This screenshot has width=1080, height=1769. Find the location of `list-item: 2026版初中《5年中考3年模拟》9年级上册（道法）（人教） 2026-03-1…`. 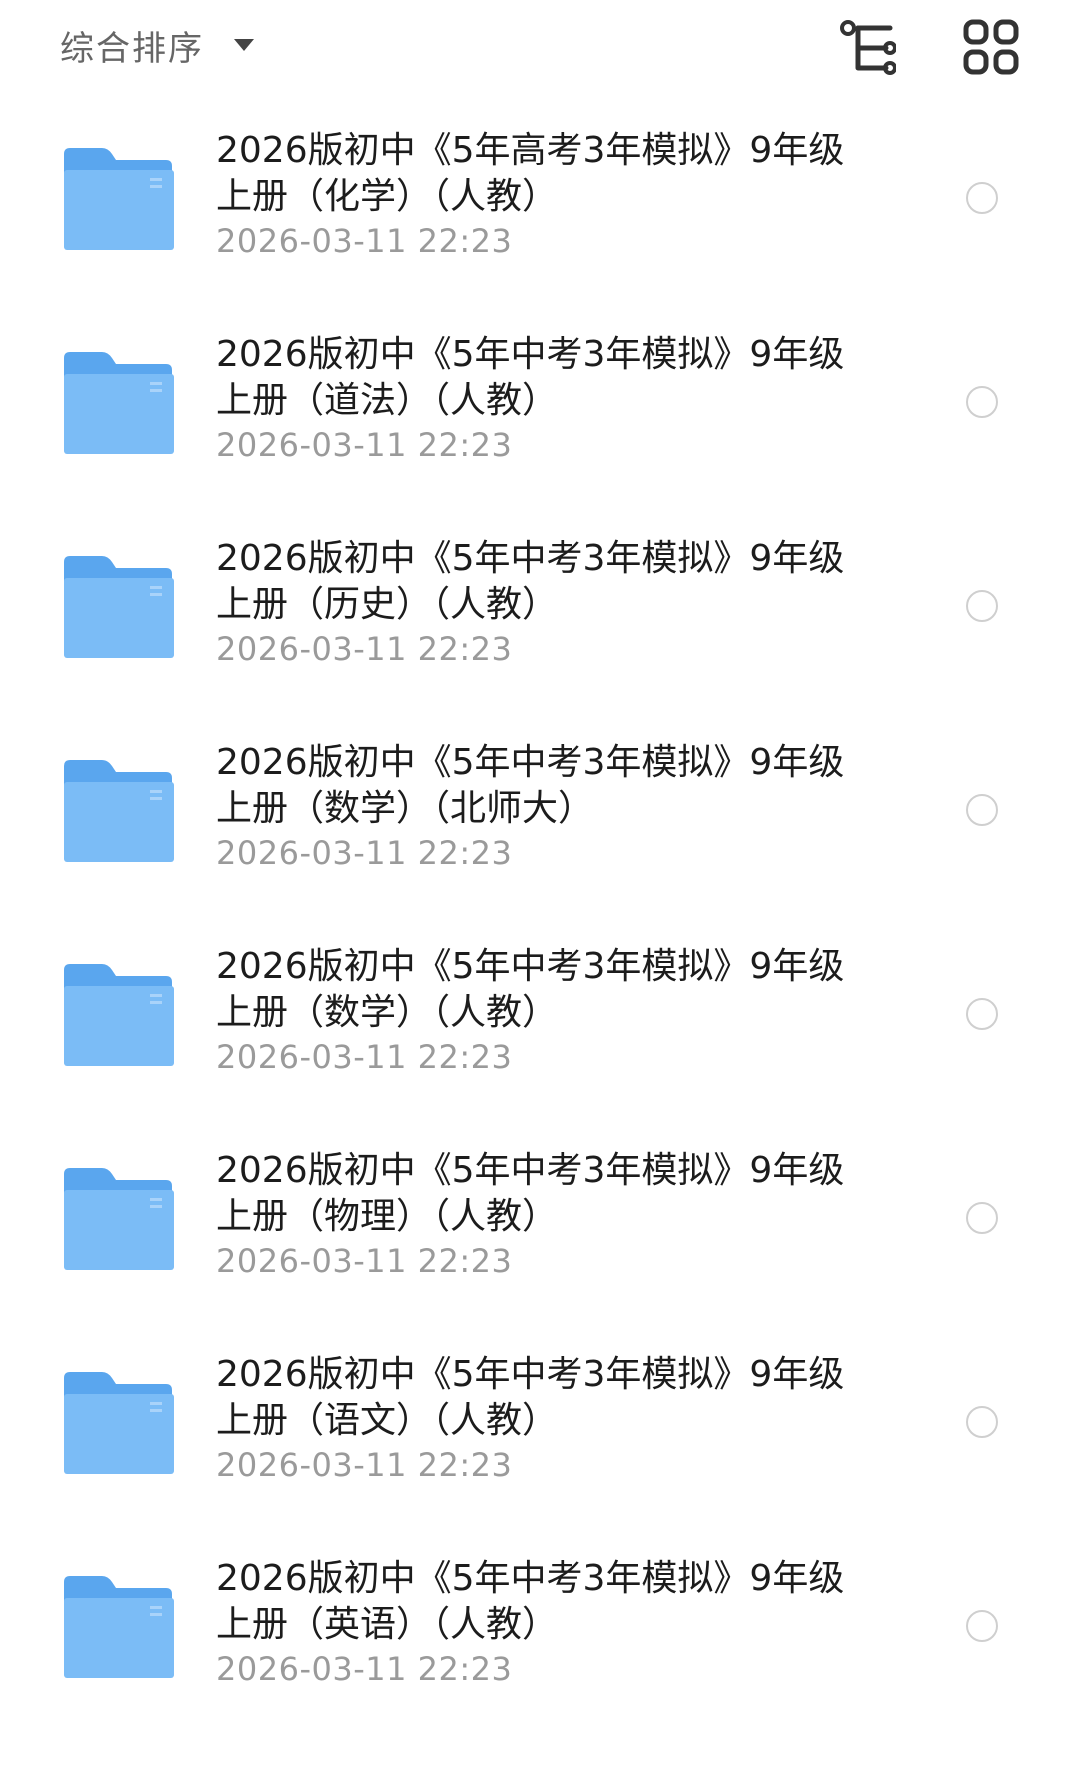

list-item: 2026版初中《5年中考3年模拟》9年级上册（道法）（人教） 2026-03-1… is located at coordinates (540, 406).